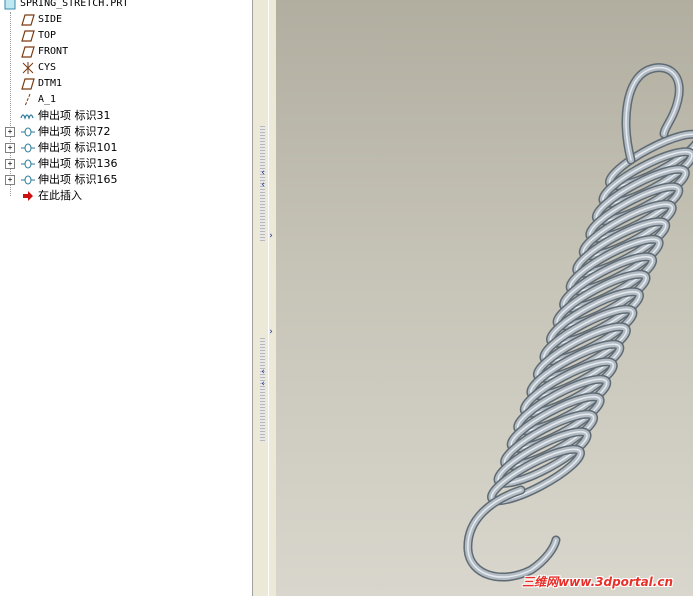 The image size is (693, 596). I want to click on coordinate-system-icon, so click(28, 68).